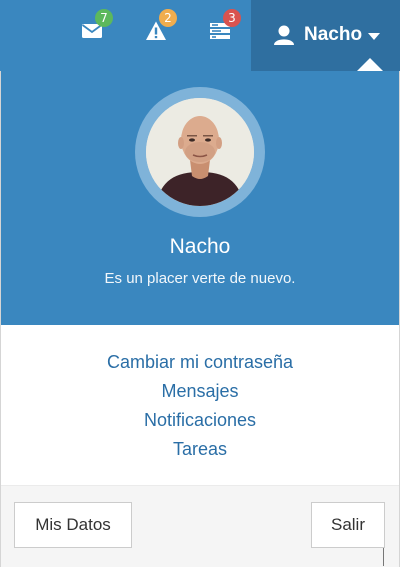 This screenshot has height=568, width=400. Describe the element at coordinates (200, 36) in the screenshot. I see `top-navbar: 7 2 3 Nacho` at that location.